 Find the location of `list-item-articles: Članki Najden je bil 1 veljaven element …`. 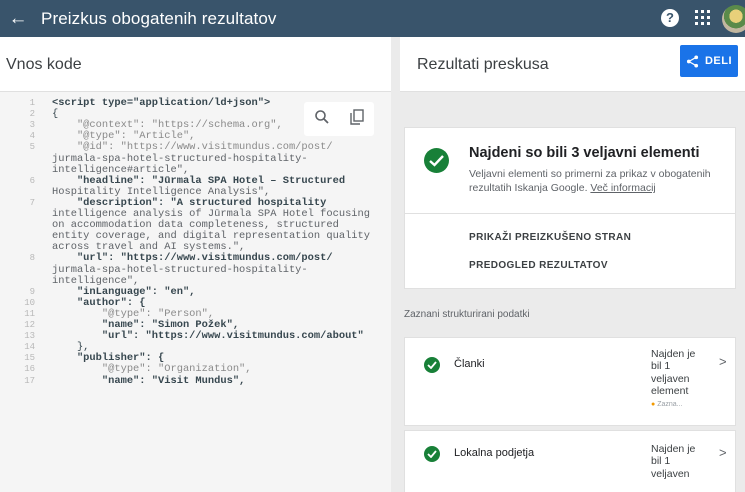

list-item-articles: Članki Najden je bil 1 veljaven element … is located at coordinates (570, 381).